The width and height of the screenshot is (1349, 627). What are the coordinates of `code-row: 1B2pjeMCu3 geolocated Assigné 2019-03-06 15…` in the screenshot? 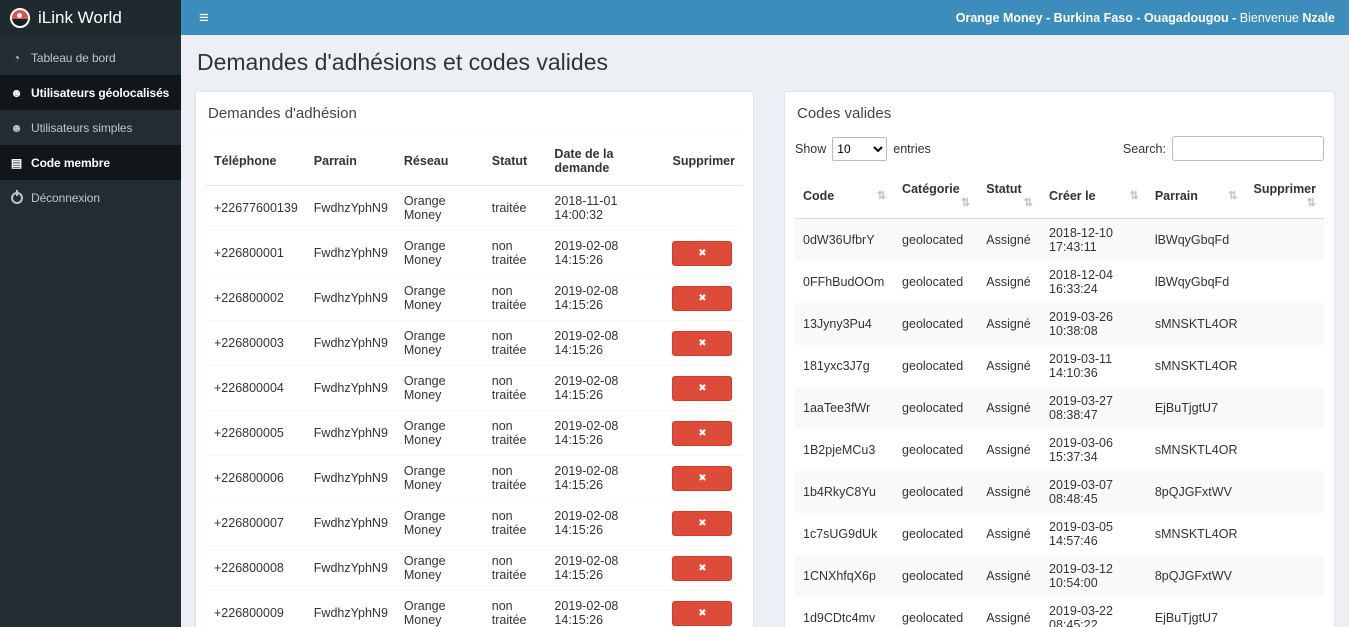 It's located at (1059, 450).